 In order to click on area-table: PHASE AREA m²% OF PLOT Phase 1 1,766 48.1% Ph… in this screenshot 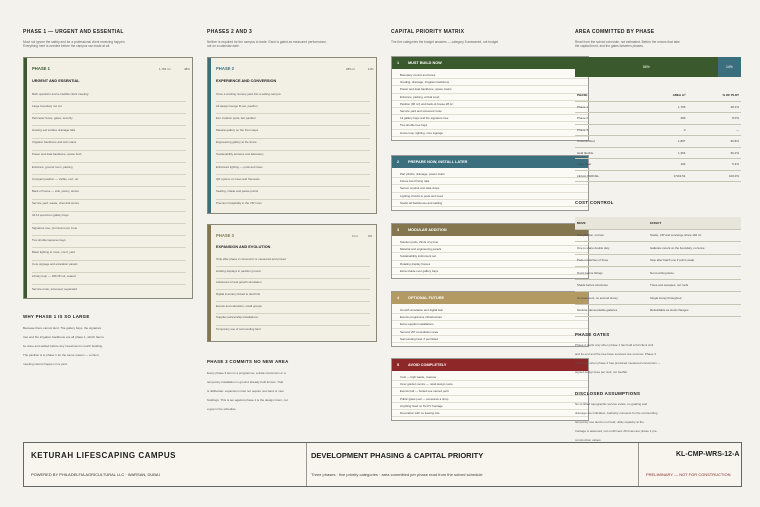, I will do `click(658, 136)`.